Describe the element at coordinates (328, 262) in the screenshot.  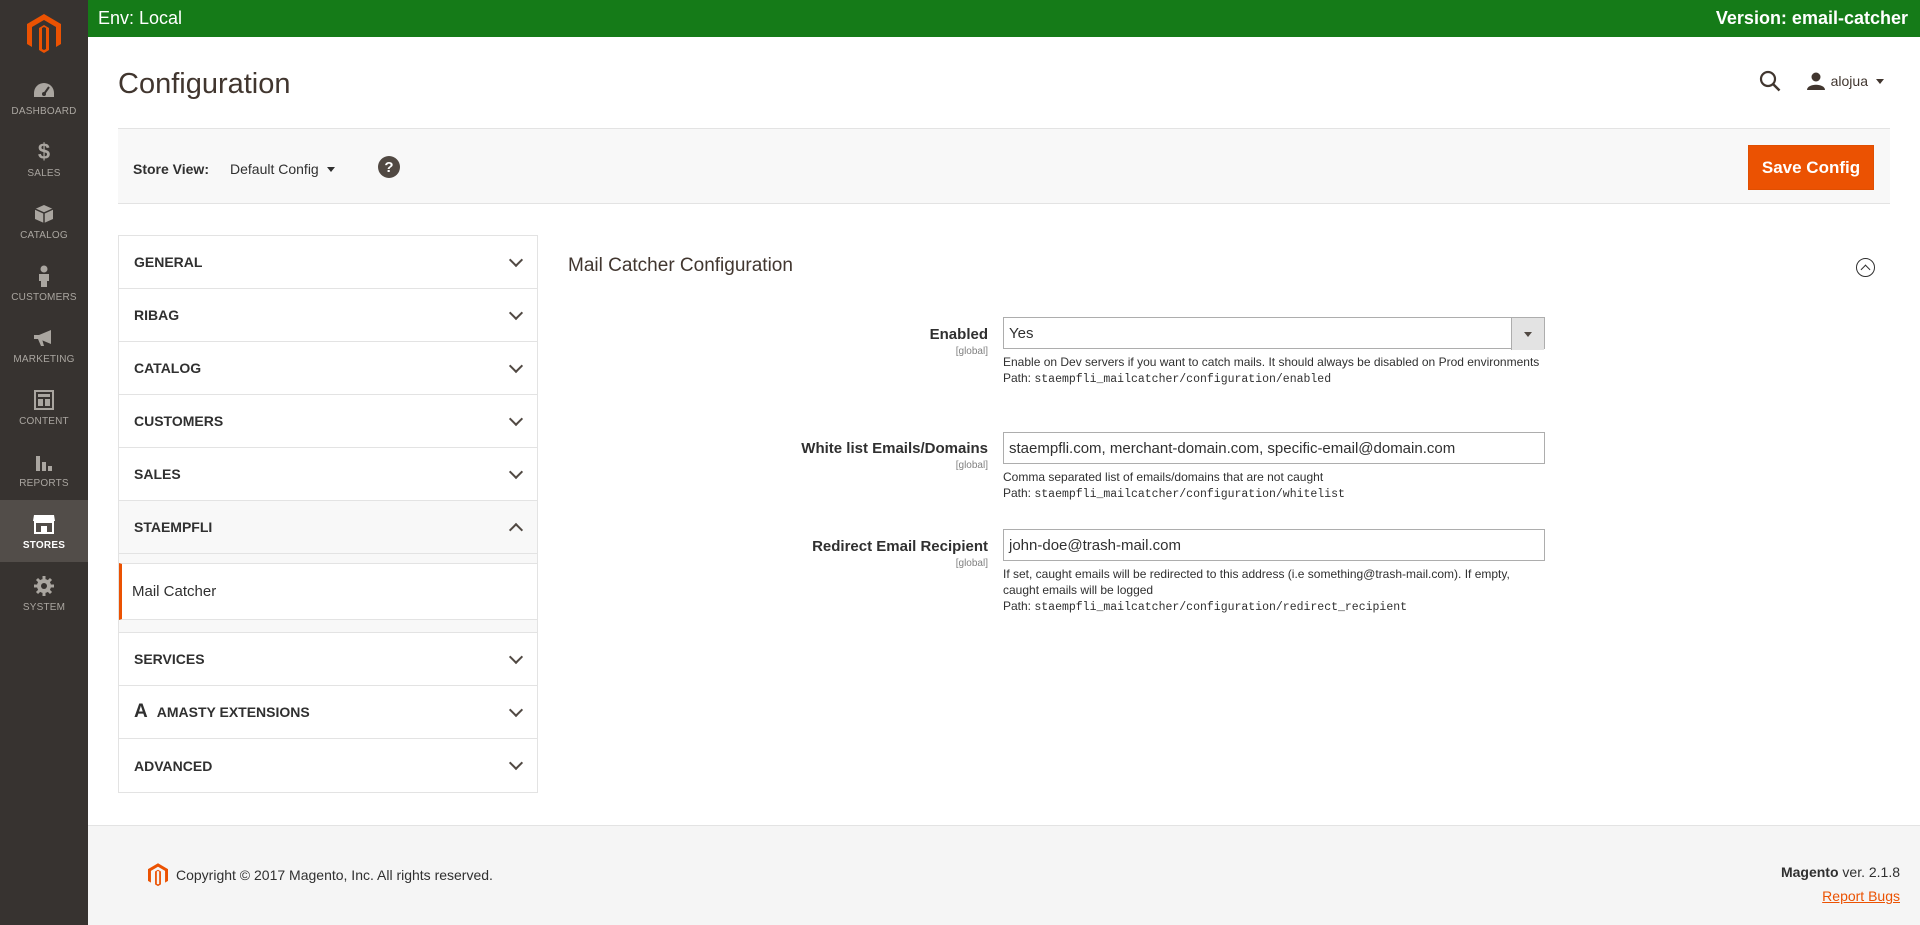
I see `tab-general: GENERAL` at that location.